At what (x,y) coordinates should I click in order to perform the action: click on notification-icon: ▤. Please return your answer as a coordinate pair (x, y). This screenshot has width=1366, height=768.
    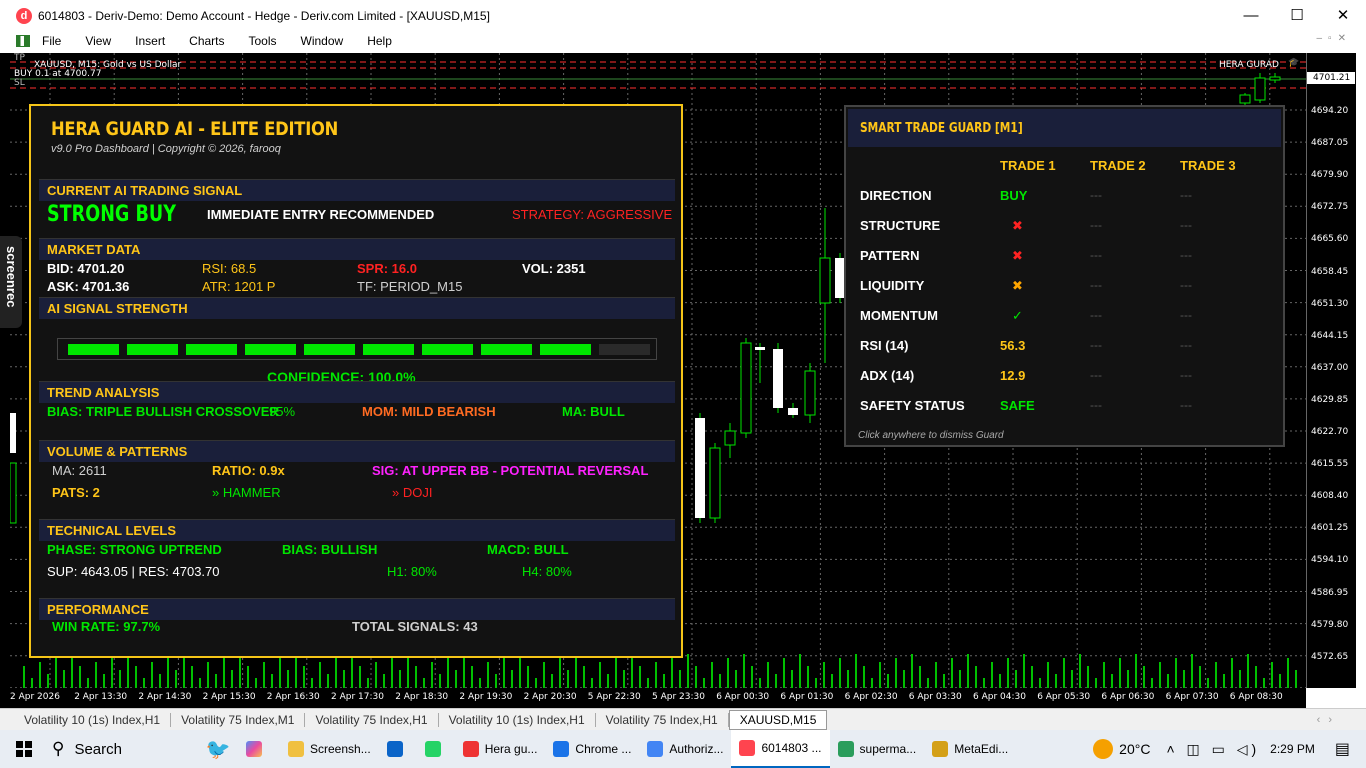
    Looking at the image, I should click on (1342, 749).